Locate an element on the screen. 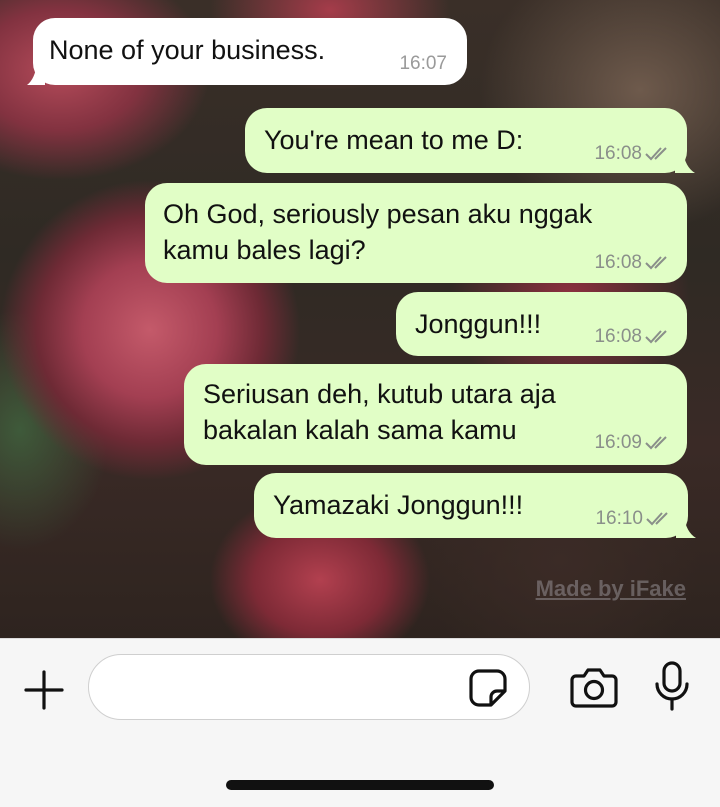 The width and height of the screenshot is (720, 807). message-bubble-outgoing: You're mean to me D: 16:08 is located at coordinates (470, 140).